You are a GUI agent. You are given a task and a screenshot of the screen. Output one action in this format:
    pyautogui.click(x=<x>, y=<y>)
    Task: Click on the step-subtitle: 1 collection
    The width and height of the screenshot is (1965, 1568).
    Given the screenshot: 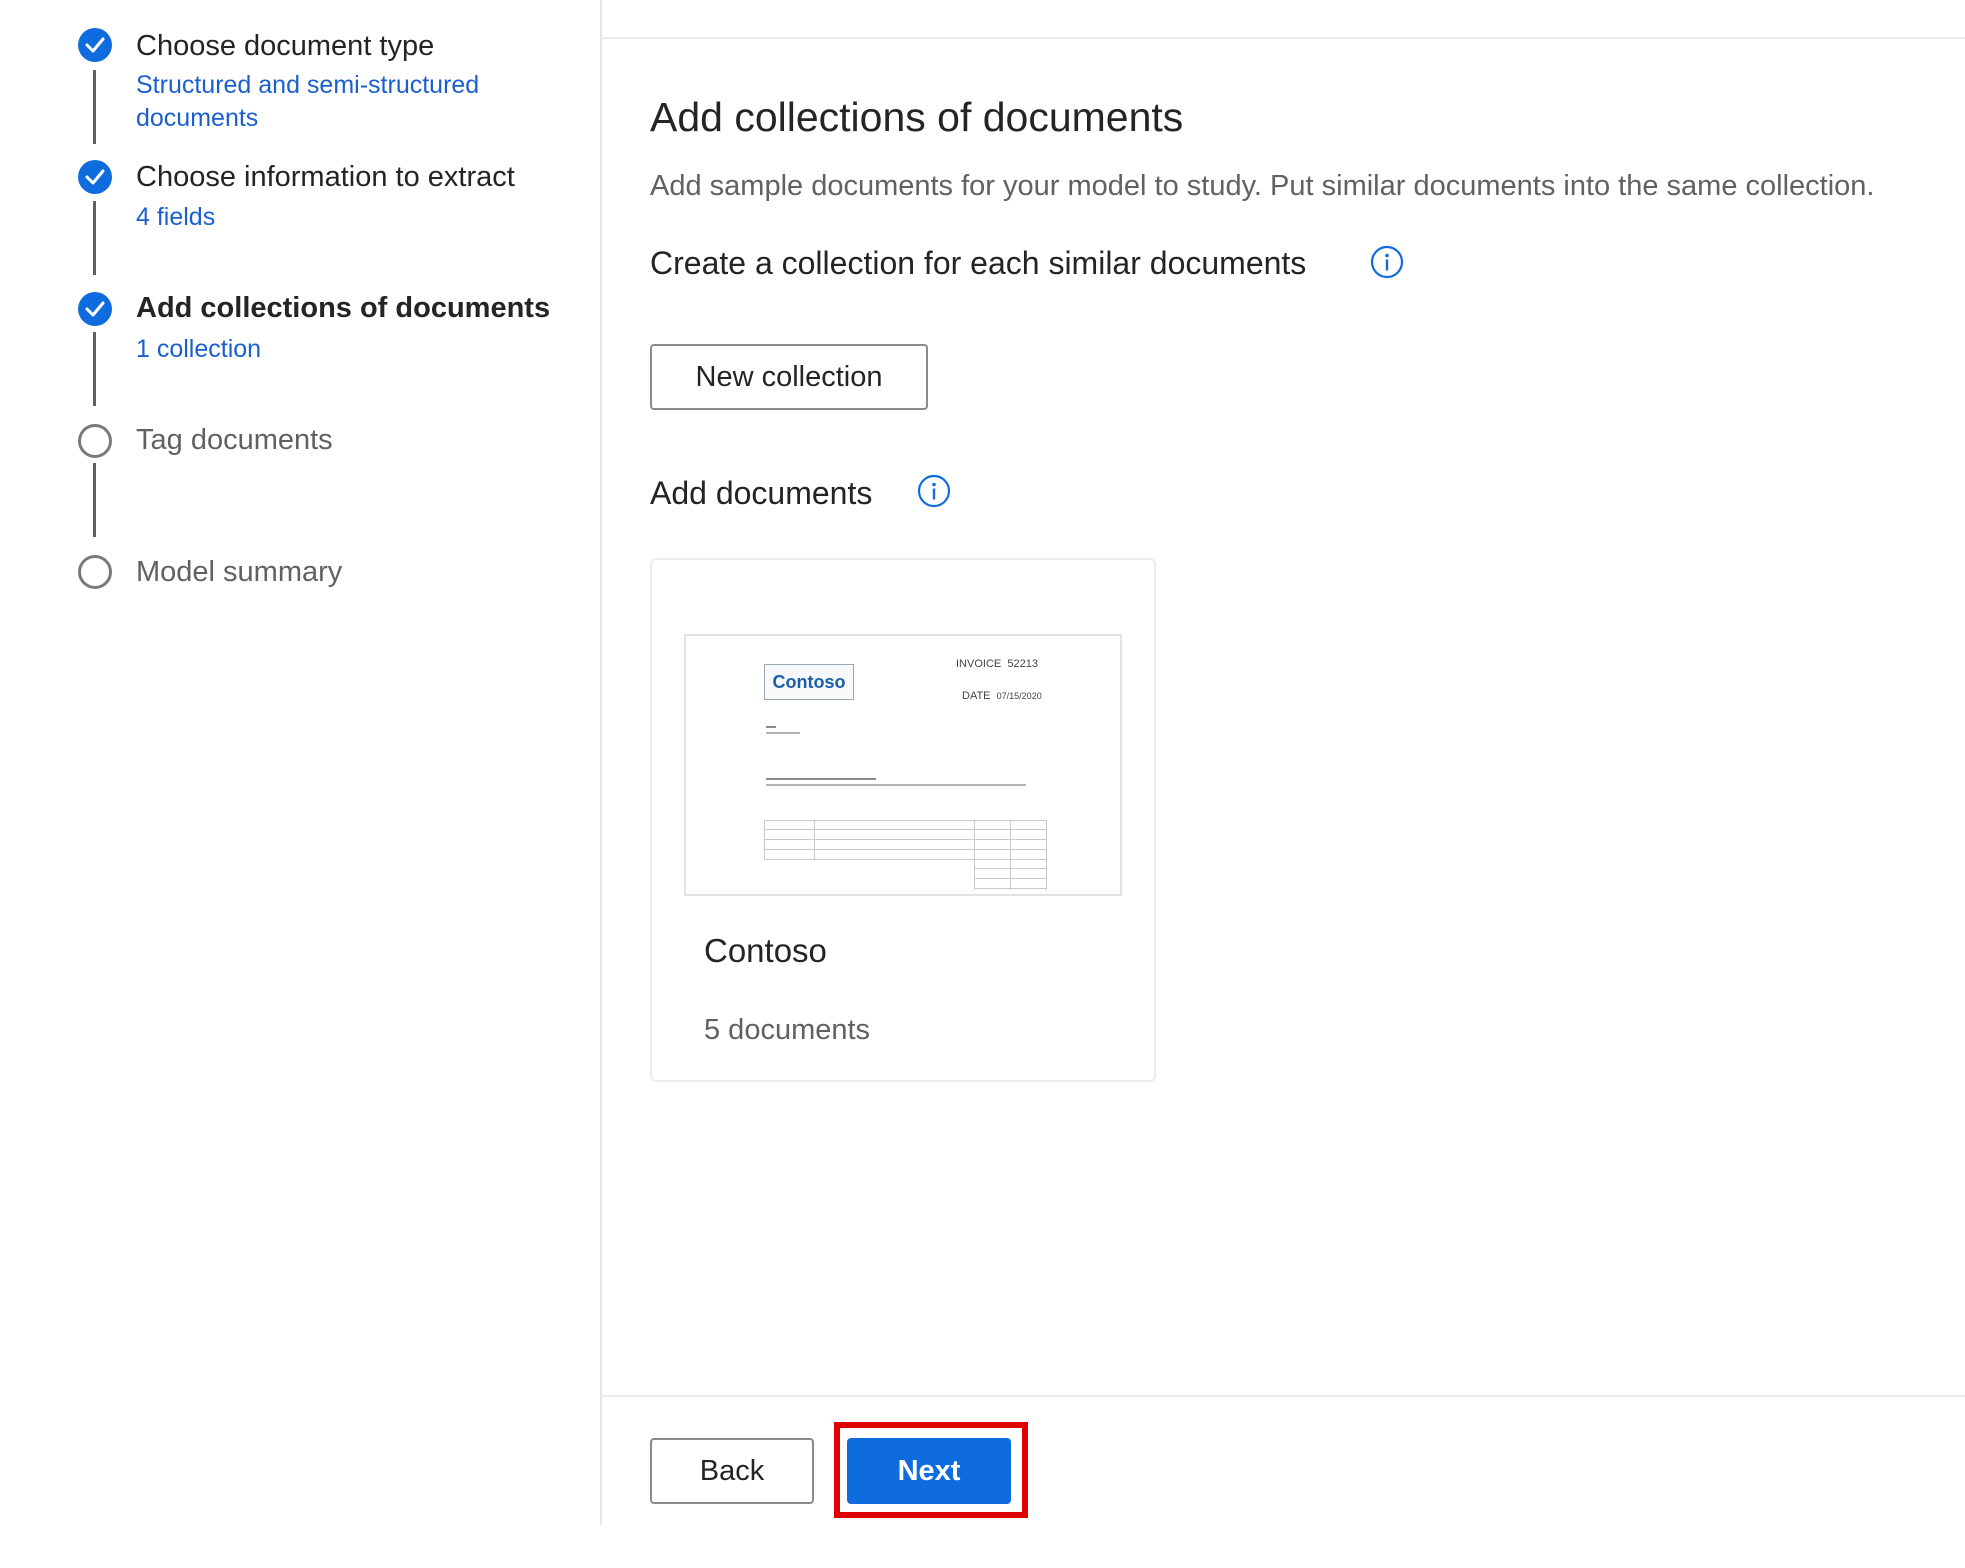 What is the action you would take?
    pyautogui.click(x=336, y=349)
    